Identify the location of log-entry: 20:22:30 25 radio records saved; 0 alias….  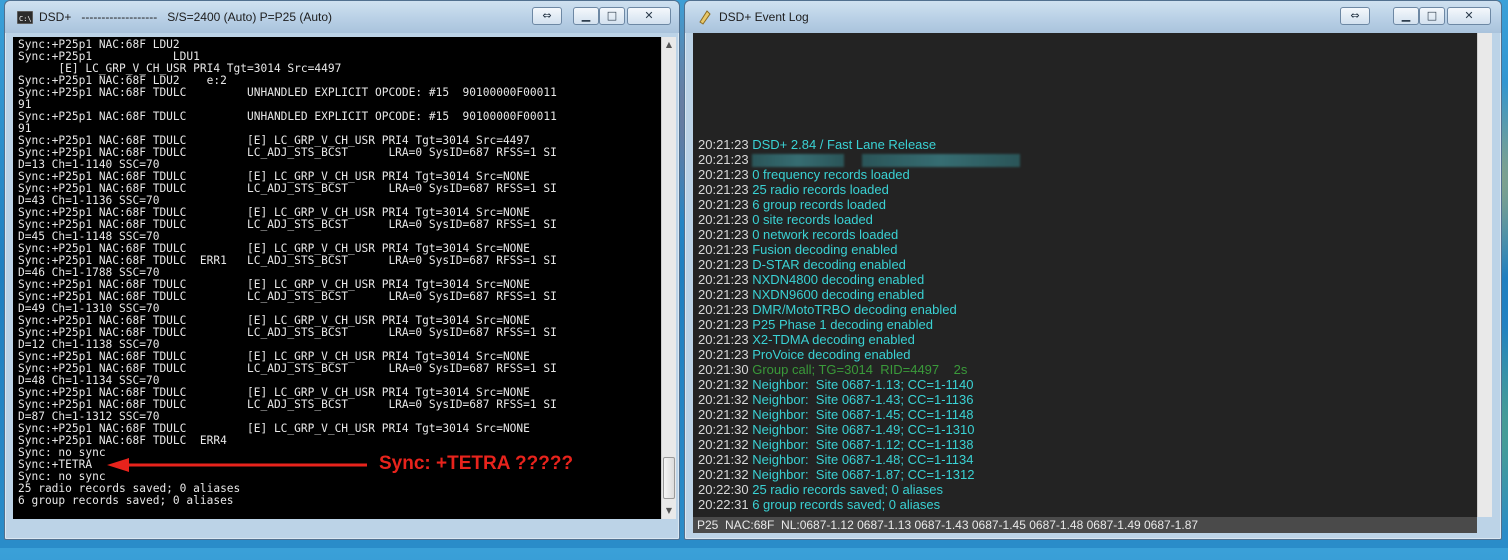
(859, 489).